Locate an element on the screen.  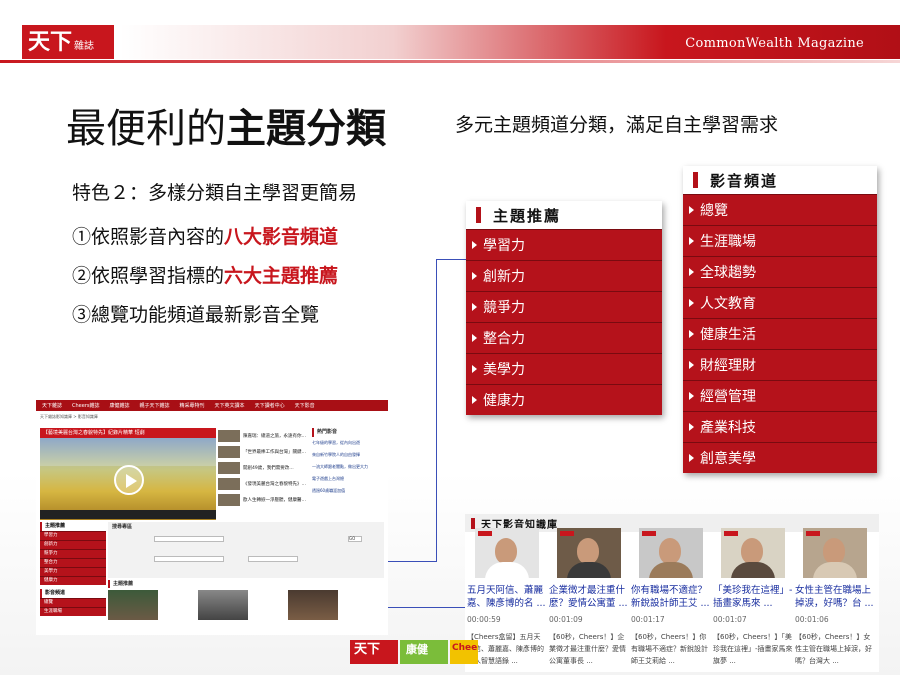
channel-item-health: 健康生活 is located at coordinates (780, 333).